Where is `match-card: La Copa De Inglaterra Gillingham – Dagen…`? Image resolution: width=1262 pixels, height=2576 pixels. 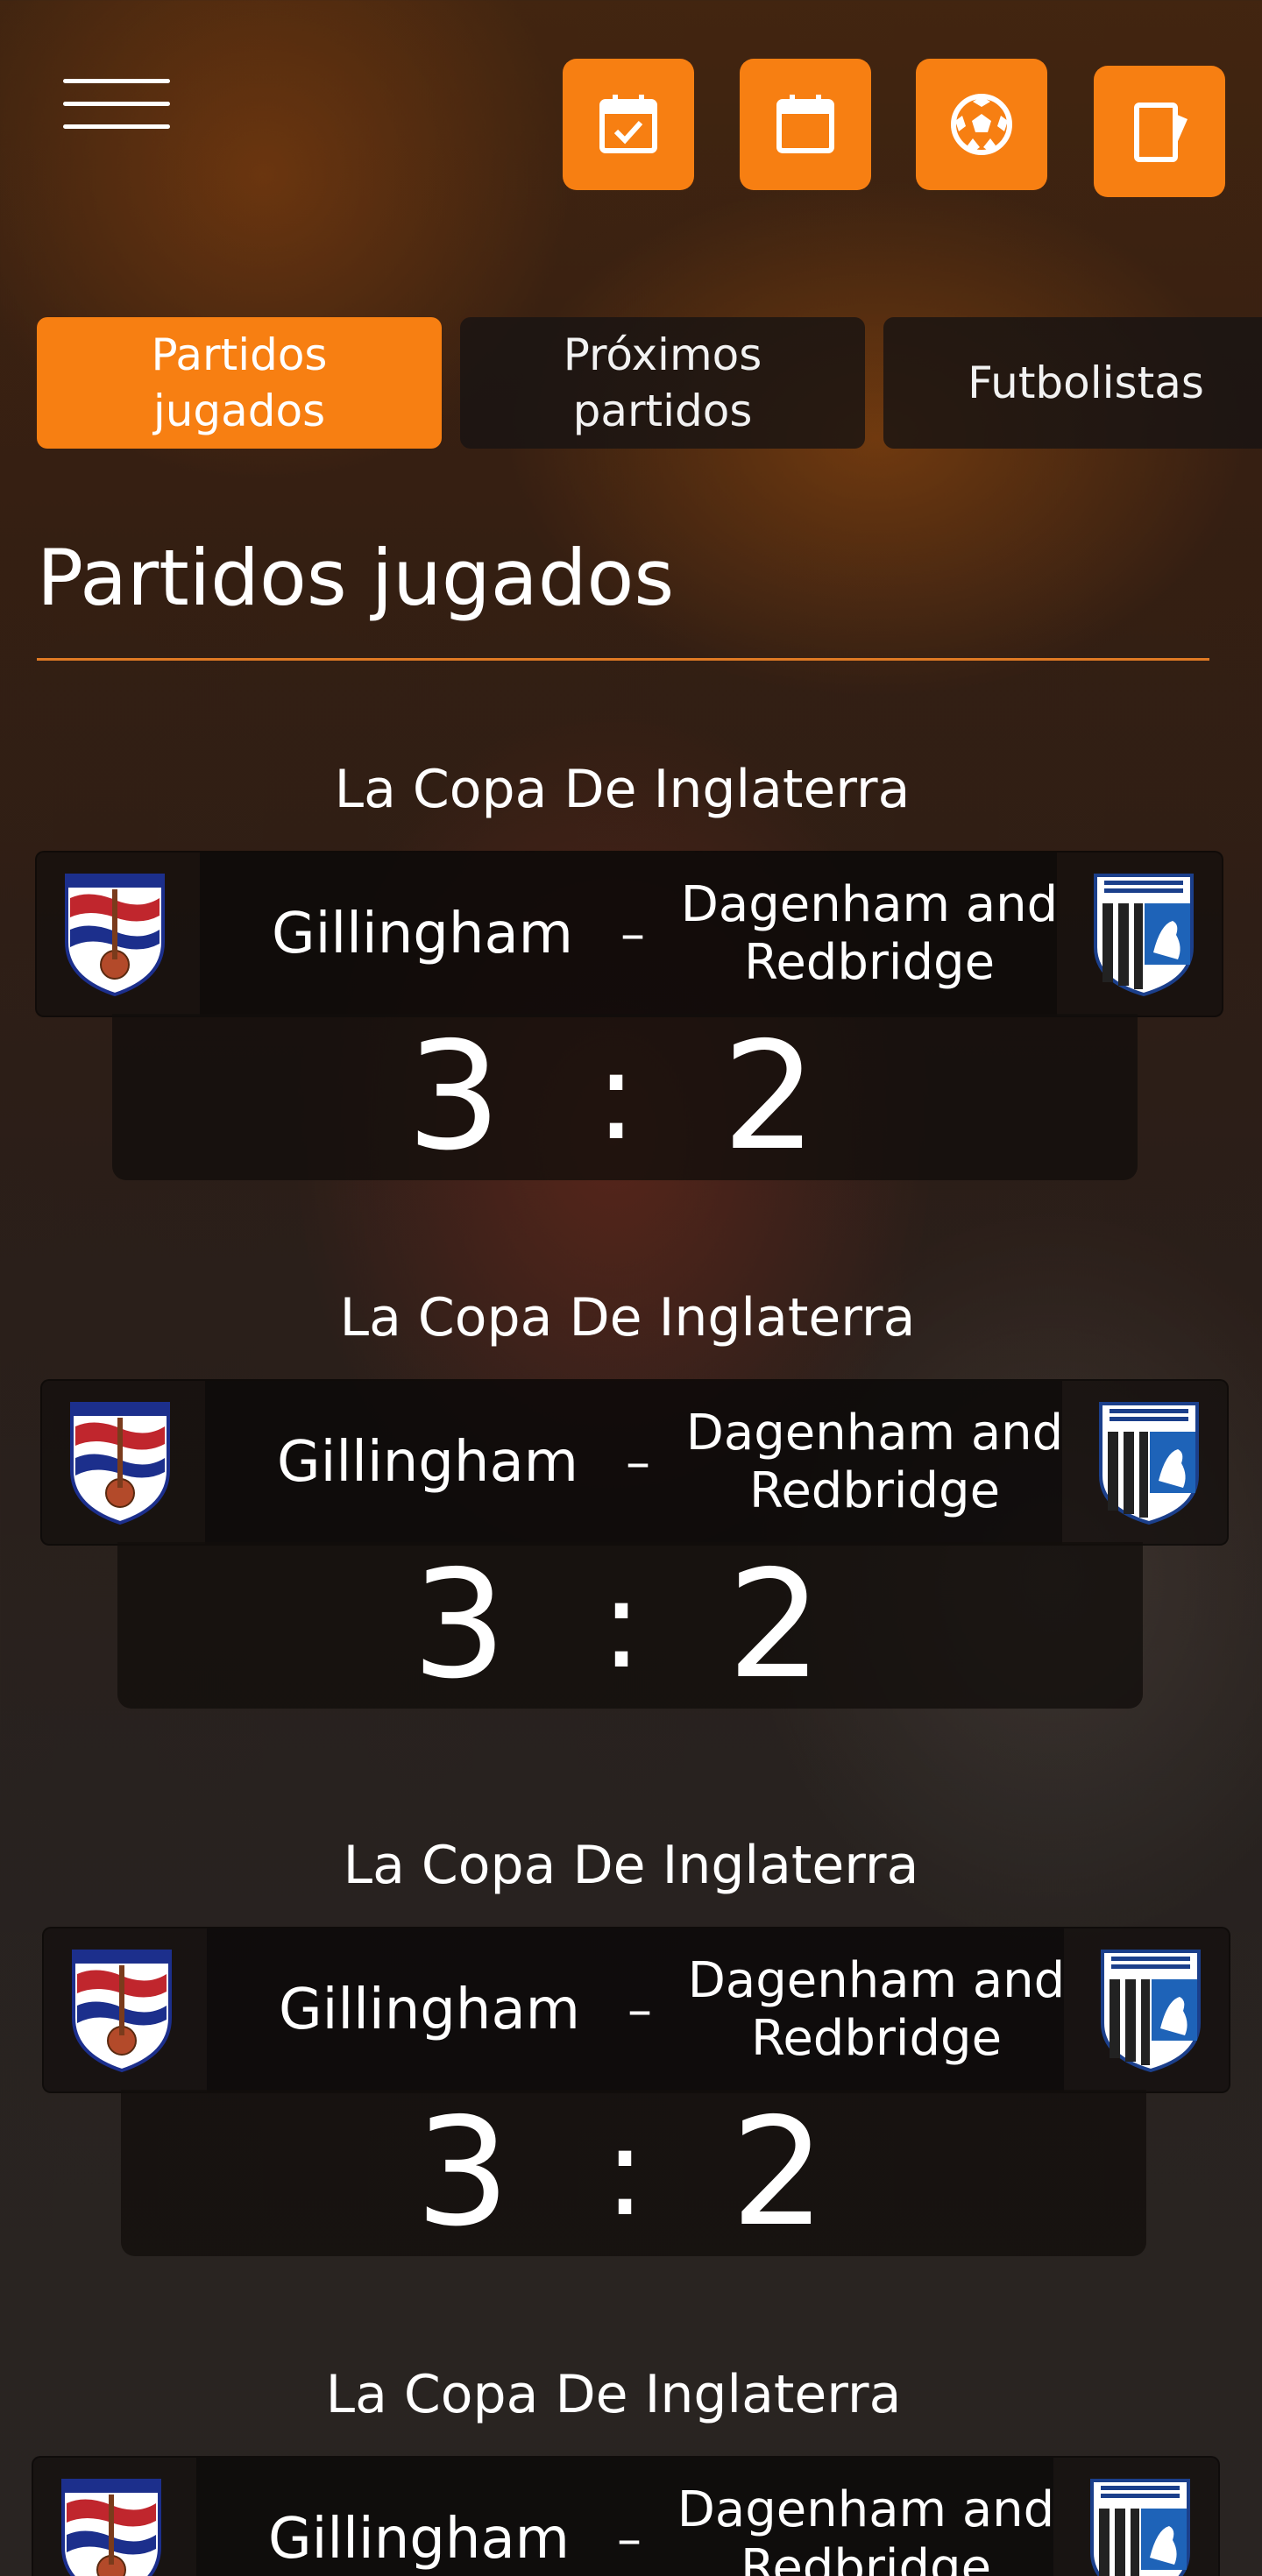
match-card: La Copa De Inglaterra Gillingham – Dagen… is located at coordinates (631, 2468).